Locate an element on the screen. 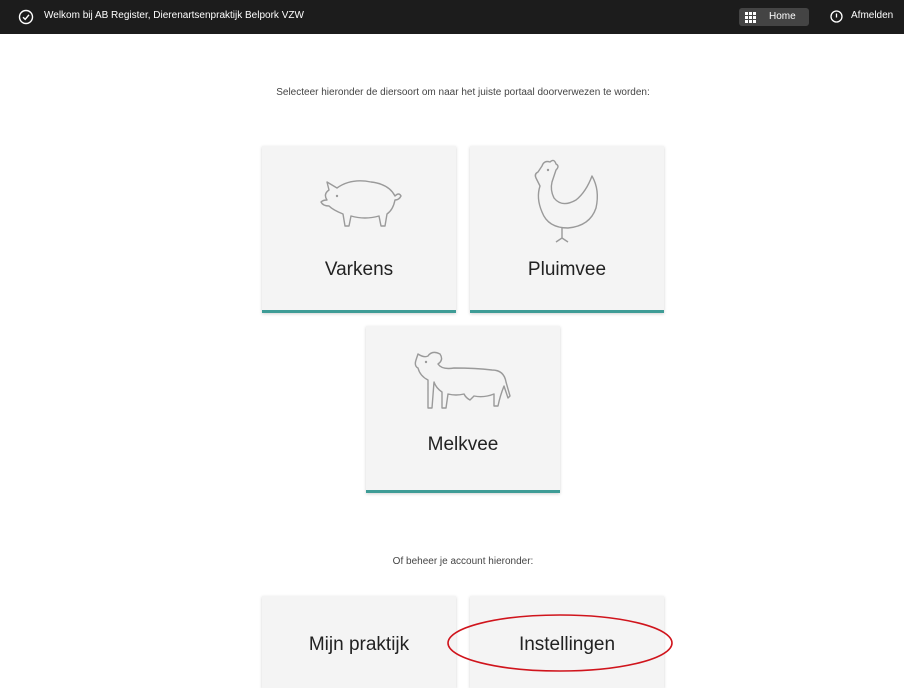 The width and height of the screenshot is (904, 688). grid-icon is located at coordinates (750, 17).